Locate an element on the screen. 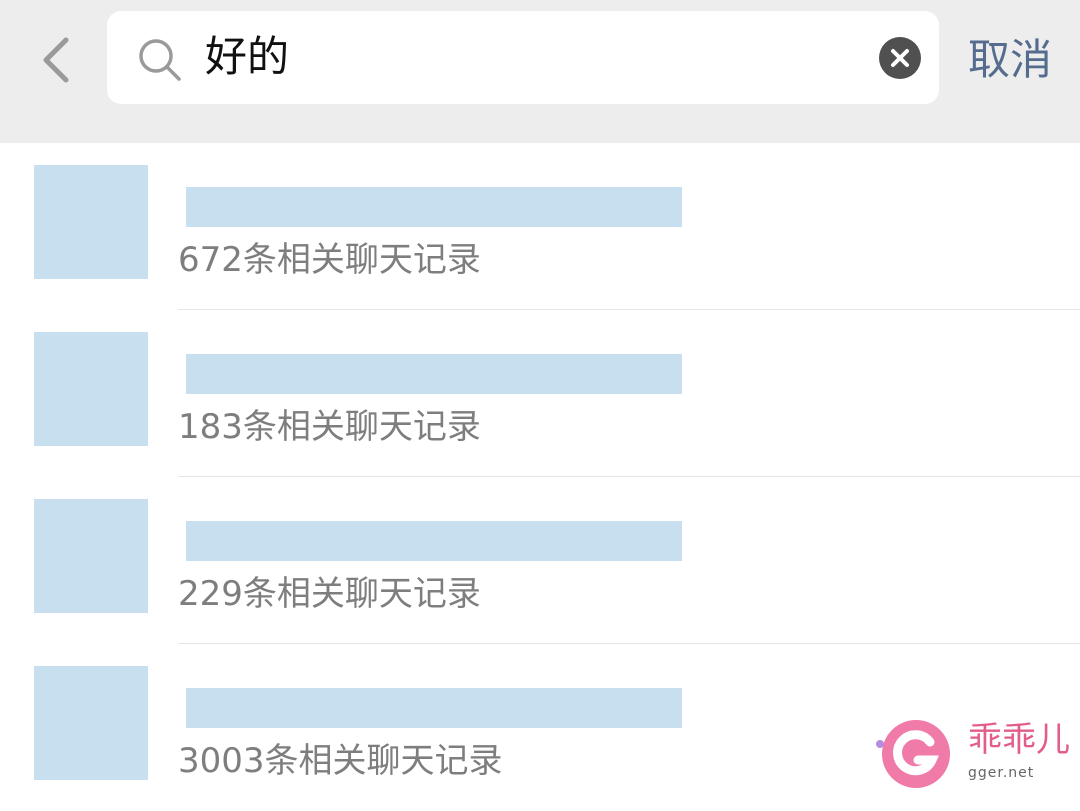 The image size is (1080, 811). cancel-button: 取消 is located at coordinates (1010, 60).